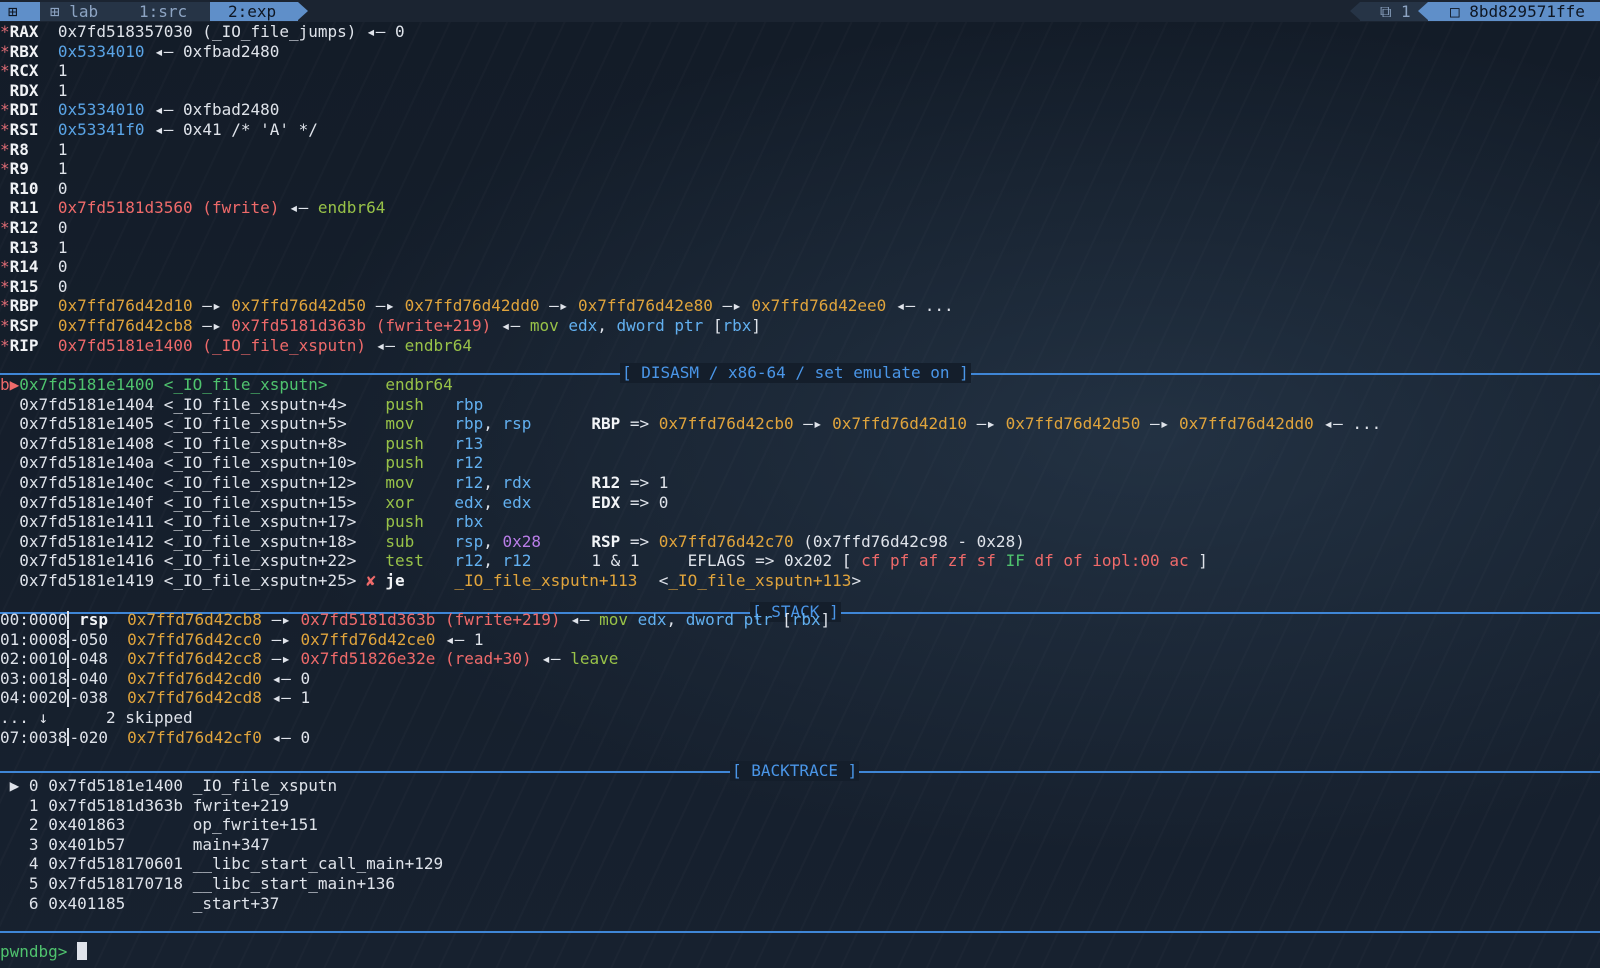 This screenshot has height=968, width=1600. What do you see at coordinates (44, 952) in the screenshot?
I see `command-prompt: pwndbg>` at bounding box center [44, 952].